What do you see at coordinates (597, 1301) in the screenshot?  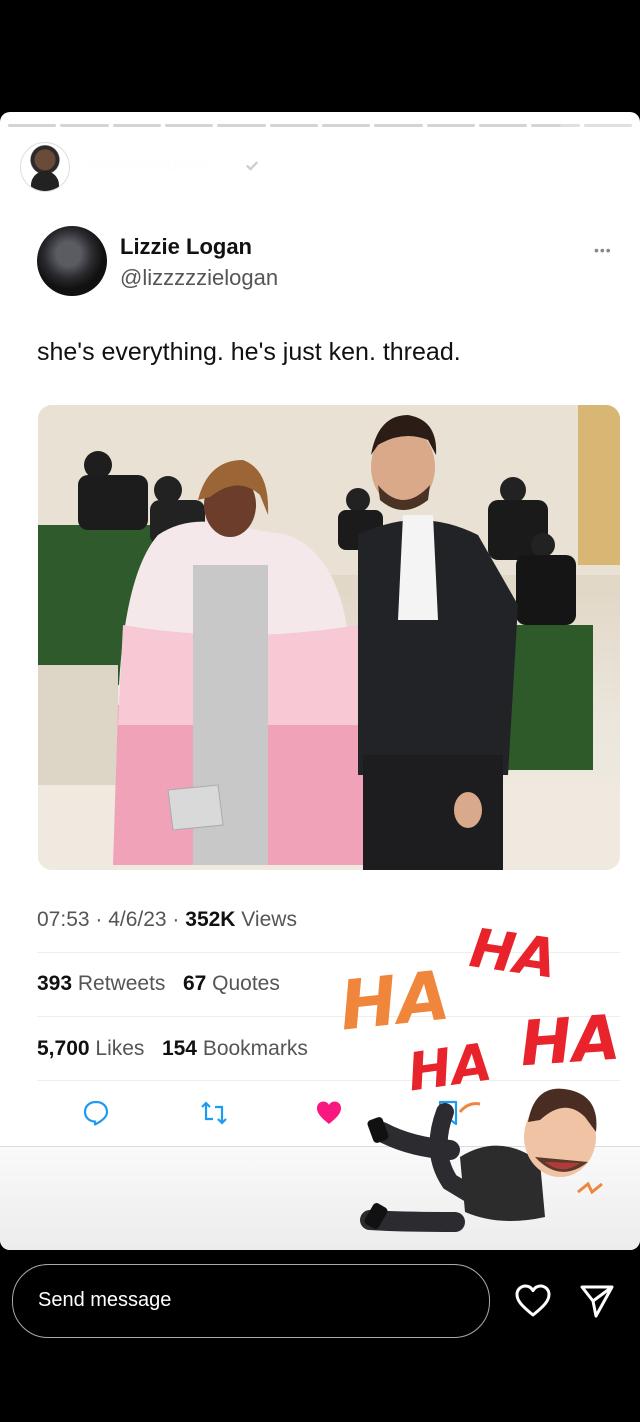 I see `share-paper-plane-icon` at bounding box center [597, 1301].